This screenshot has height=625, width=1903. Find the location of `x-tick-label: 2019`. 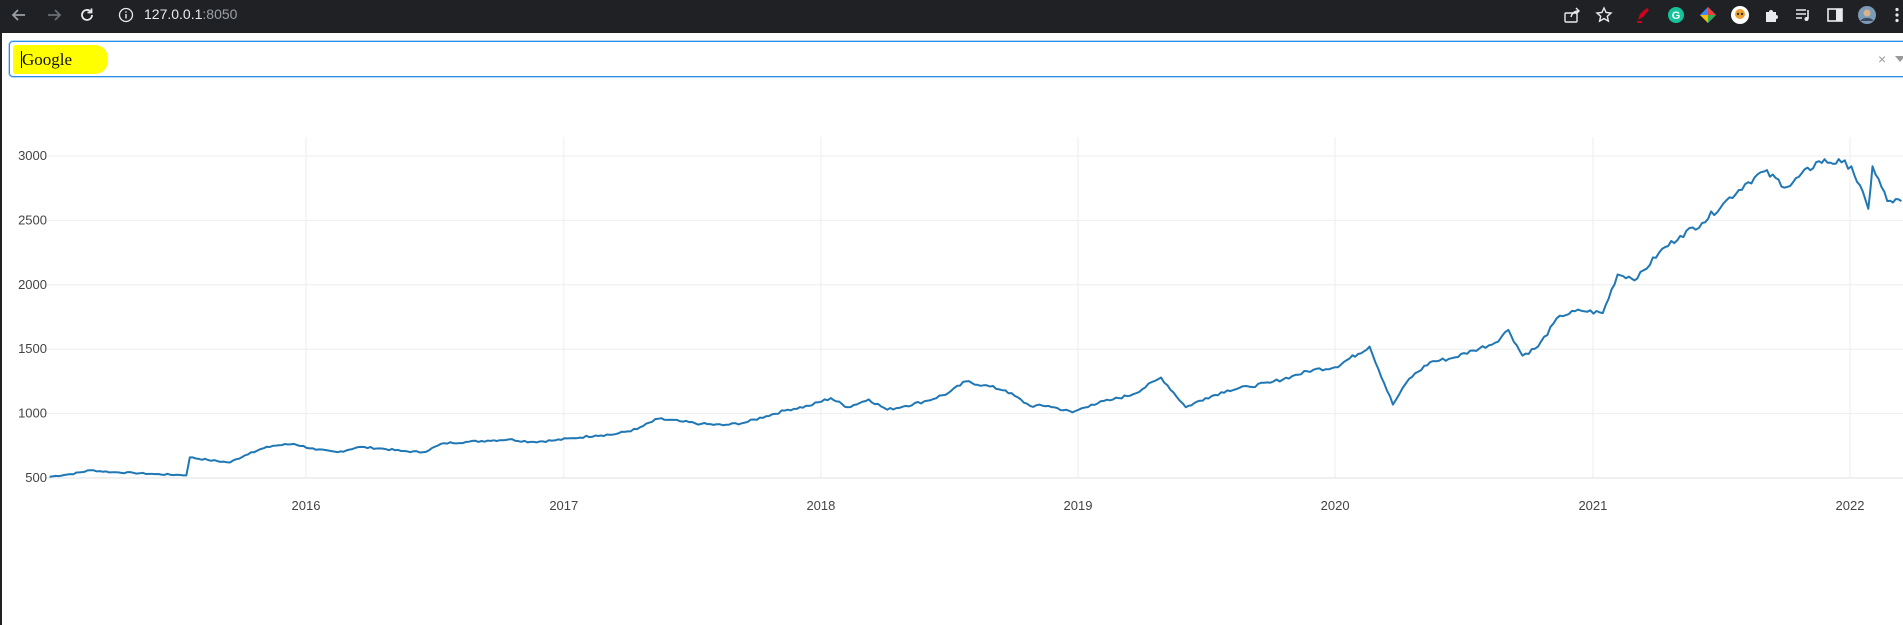

x-tick-label: 2019 is located at coordinates (1078, 505).